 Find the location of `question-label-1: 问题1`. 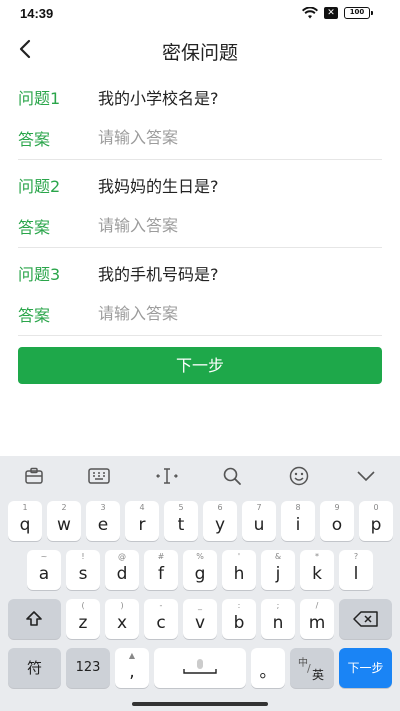

question-label-1: 问题1 is located at coordinates (39, 98).